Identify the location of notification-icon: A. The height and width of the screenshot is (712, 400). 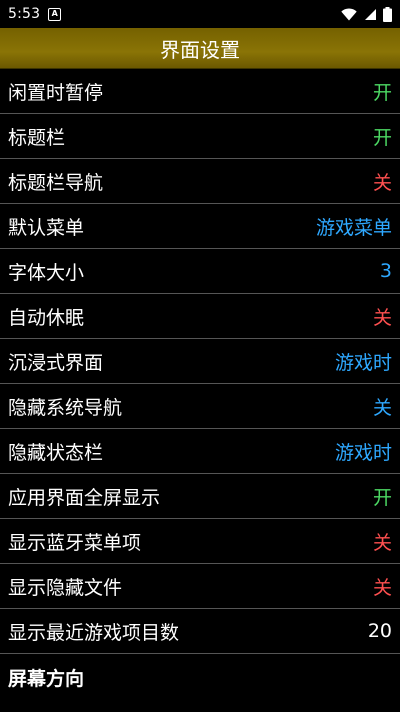
(55, 14).